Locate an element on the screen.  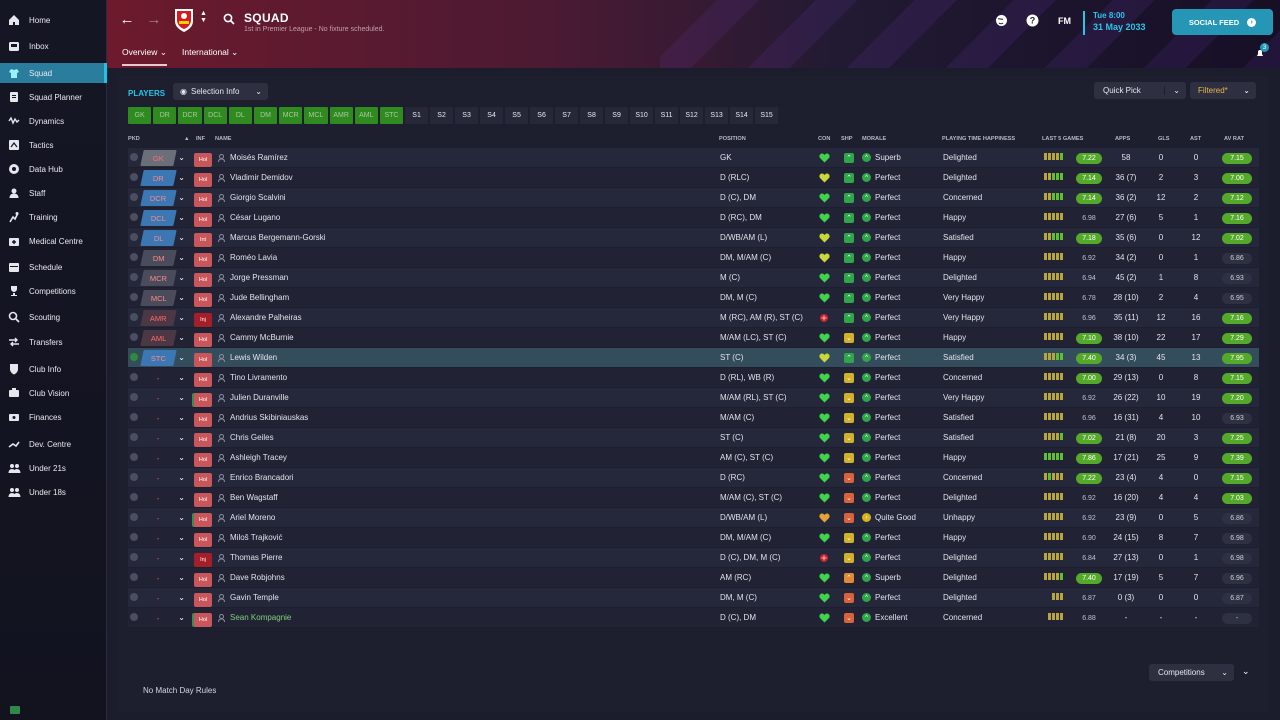
position-selector: DCR ⌄ is located at coordinates (163, 198).